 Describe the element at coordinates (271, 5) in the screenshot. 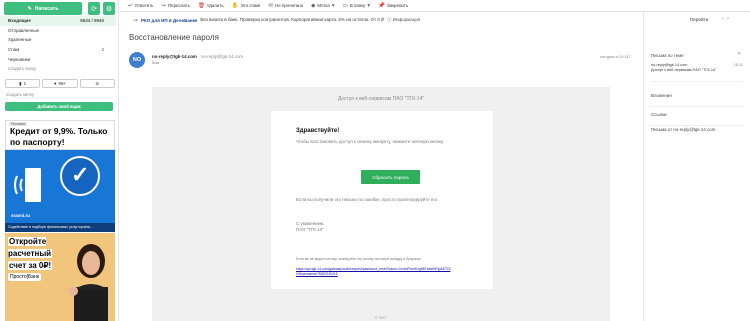

I see `envelope-icon: ✉` at that location.